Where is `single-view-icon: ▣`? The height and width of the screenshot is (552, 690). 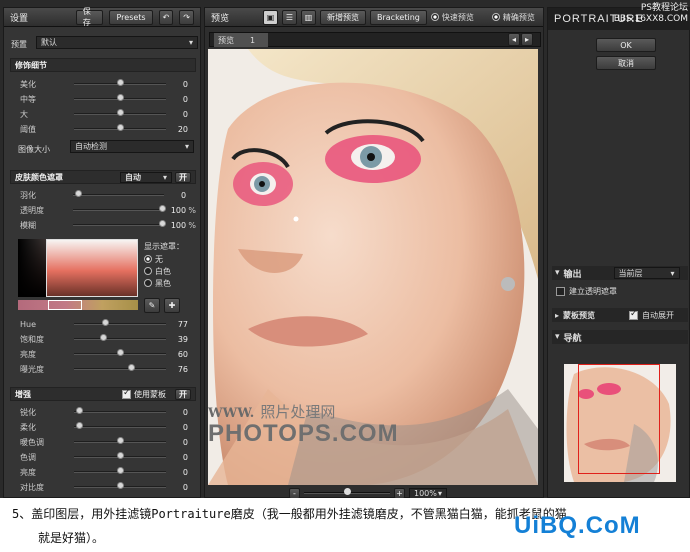 single-view-icon: ▣ is located at coordinates (270, 17).